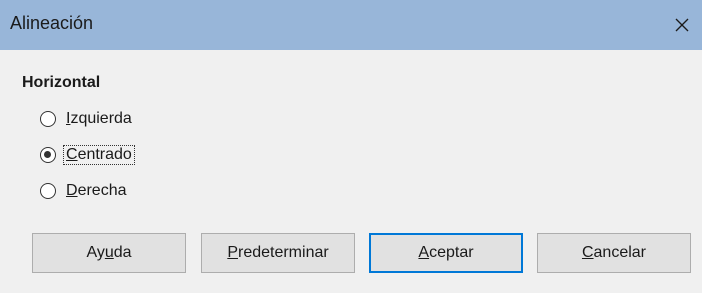 The width and height of the screenshot is (702, 293). What do you see at coordinates (48, 119) in the screenshot?
I see `radio-button-izquierda` at bounding box center [48, 119].